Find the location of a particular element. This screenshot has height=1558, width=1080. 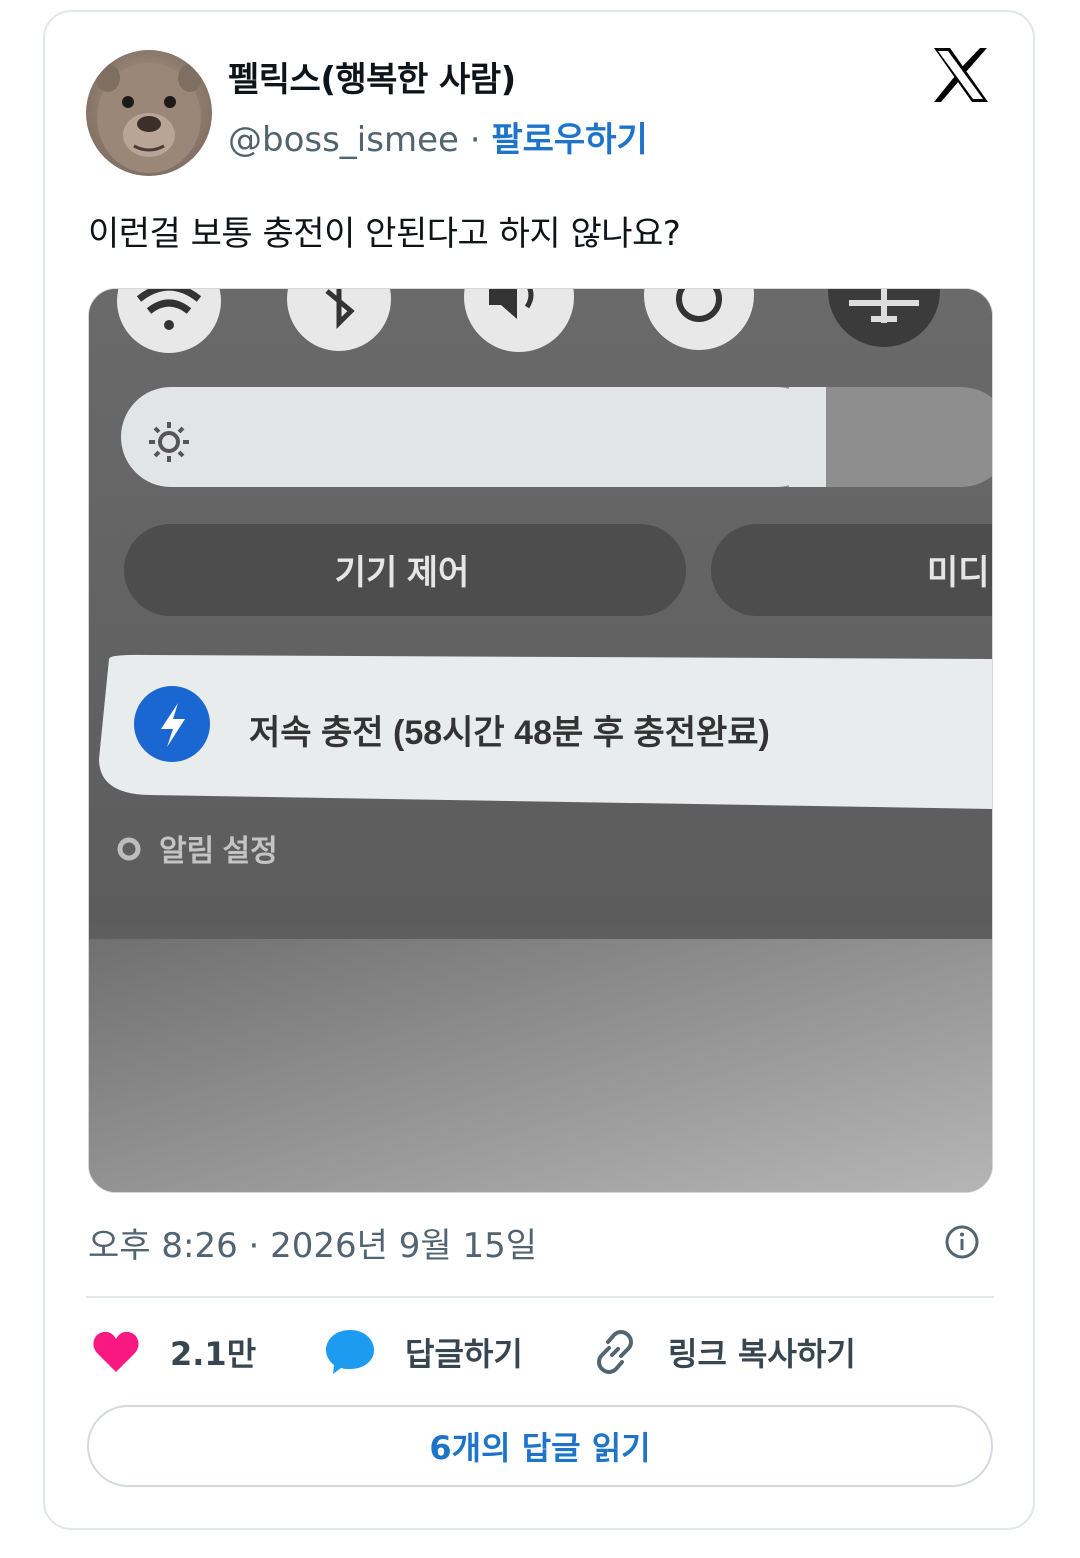

like-button: 2.1만 is located at coordinates (174, 1352).